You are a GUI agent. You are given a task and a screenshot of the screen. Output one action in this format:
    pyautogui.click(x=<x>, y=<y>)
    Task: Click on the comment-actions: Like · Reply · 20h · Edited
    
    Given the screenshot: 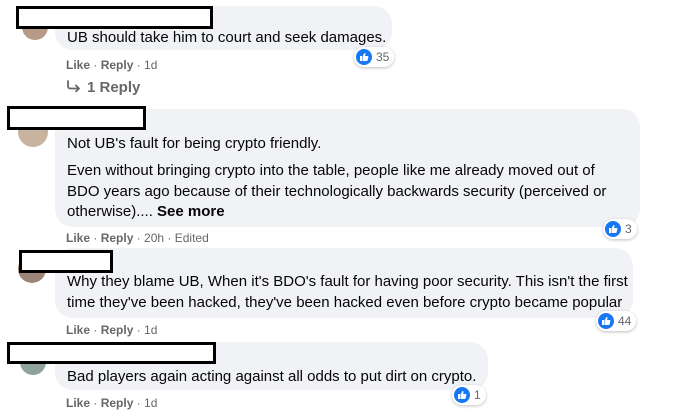 What is the action you would take?
    pyautogui.click(x=137, y=238)
    